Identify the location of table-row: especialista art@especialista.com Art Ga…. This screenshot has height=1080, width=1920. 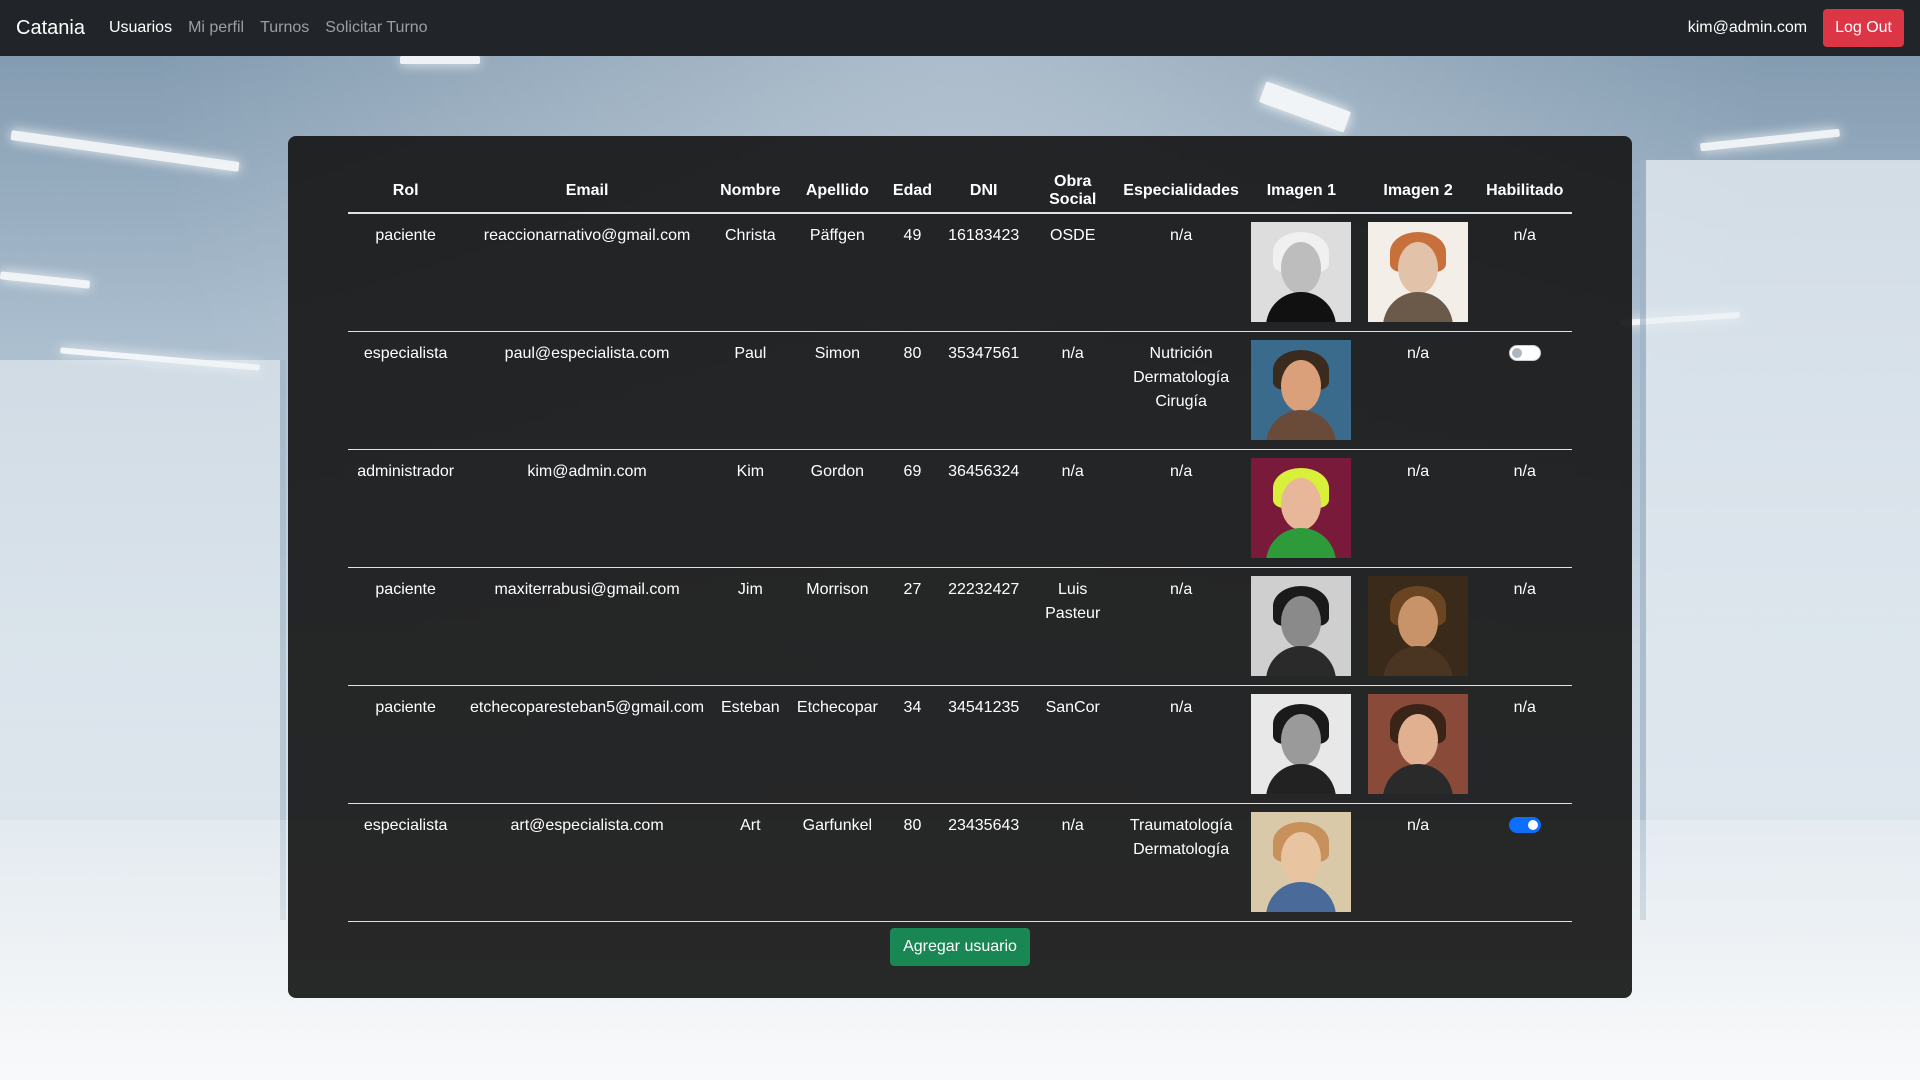
(960, 862).